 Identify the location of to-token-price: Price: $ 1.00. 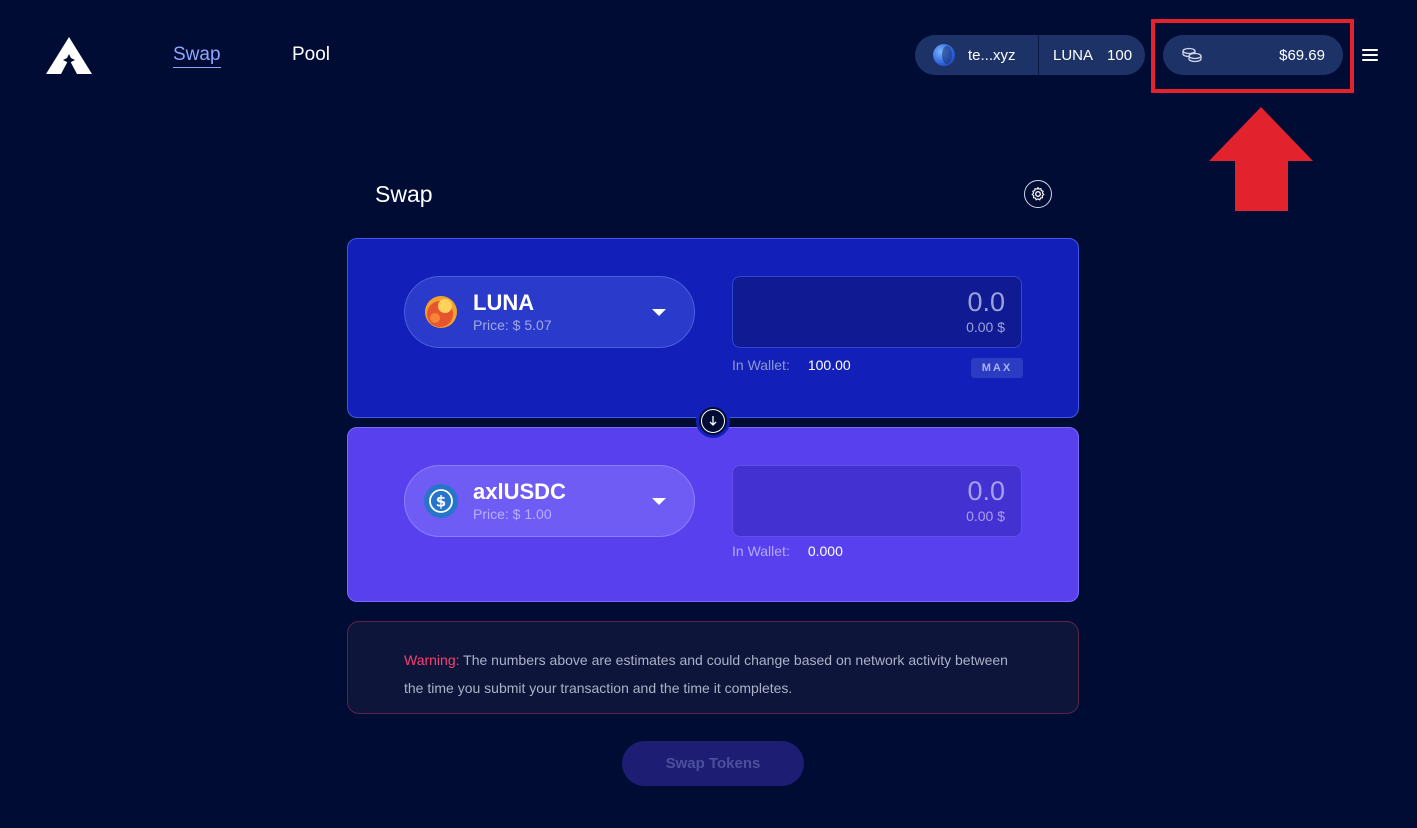
(512, 514).